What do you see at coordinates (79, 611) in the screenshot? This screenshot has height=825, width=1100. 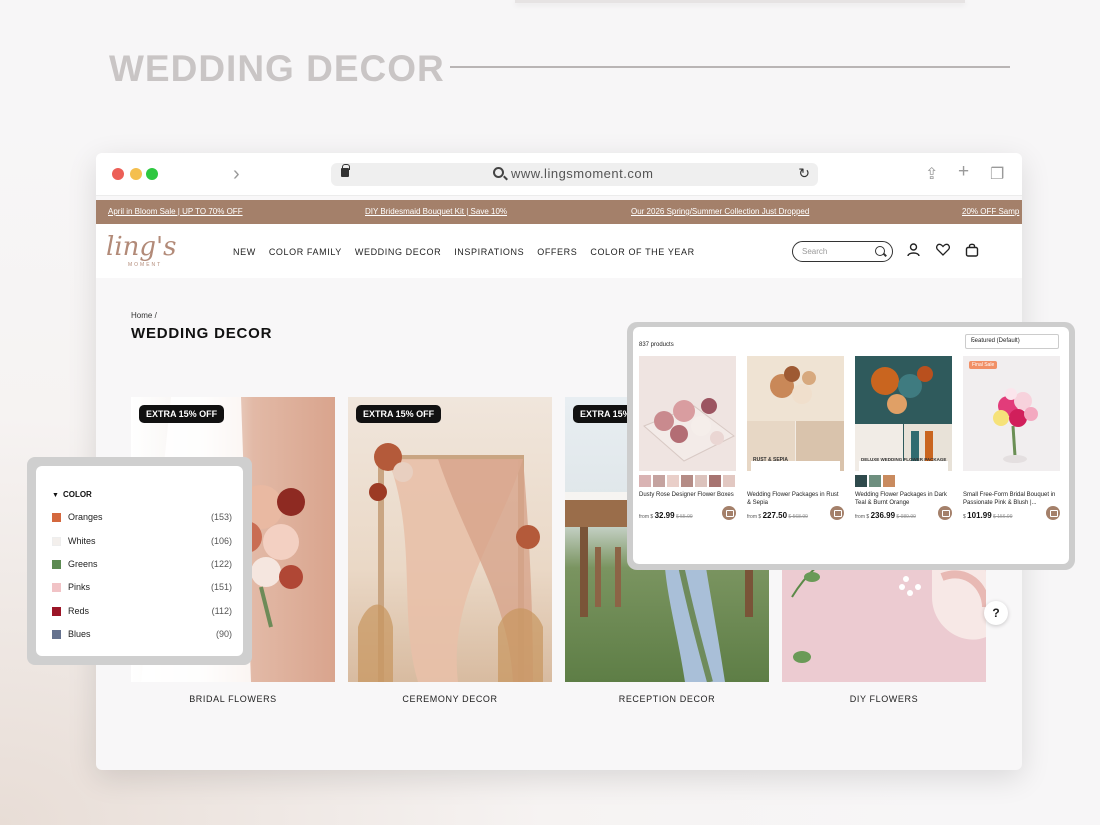 I see `filter-option-label: Reds` at bounding box center [79, 611].